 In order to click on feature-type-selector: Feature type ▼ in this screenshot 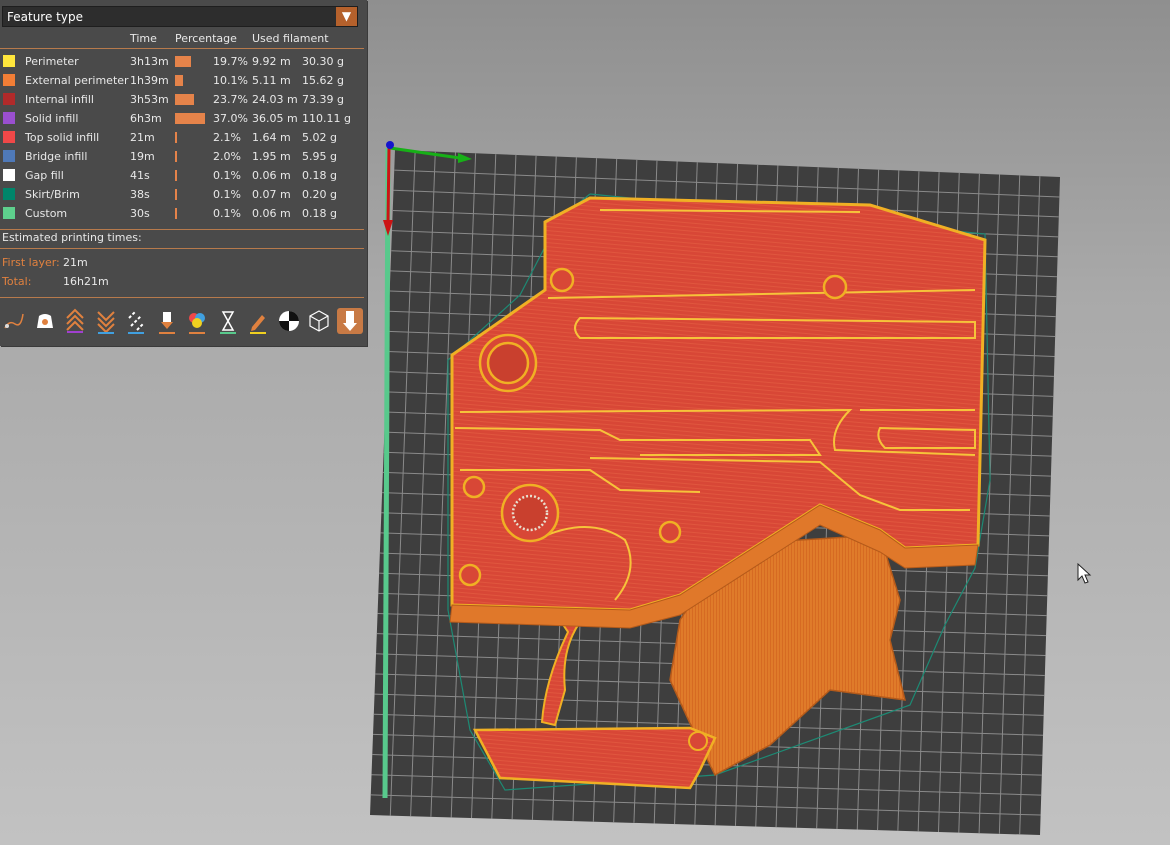, I will do `click(180, 16)`.